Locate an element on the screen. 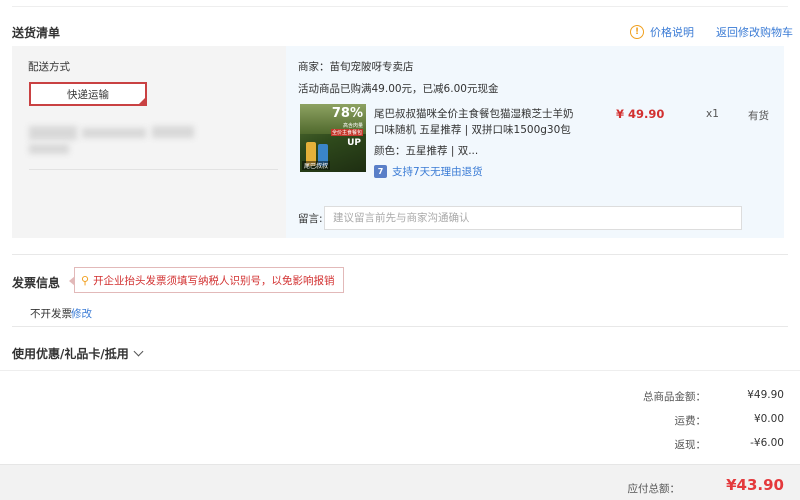  shipping-value: ¥0.00 is located at coordinates (768, 419).